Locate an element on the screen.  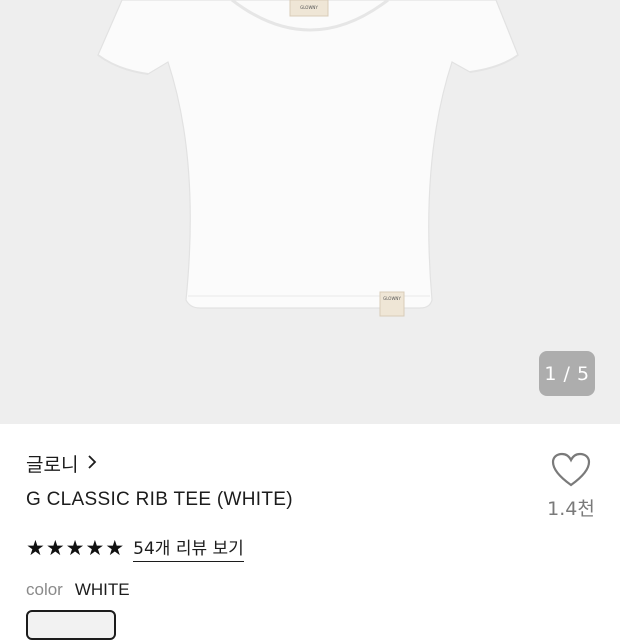
review-link: 54개 리뷰 보기 is located at coordinates (188, 548).